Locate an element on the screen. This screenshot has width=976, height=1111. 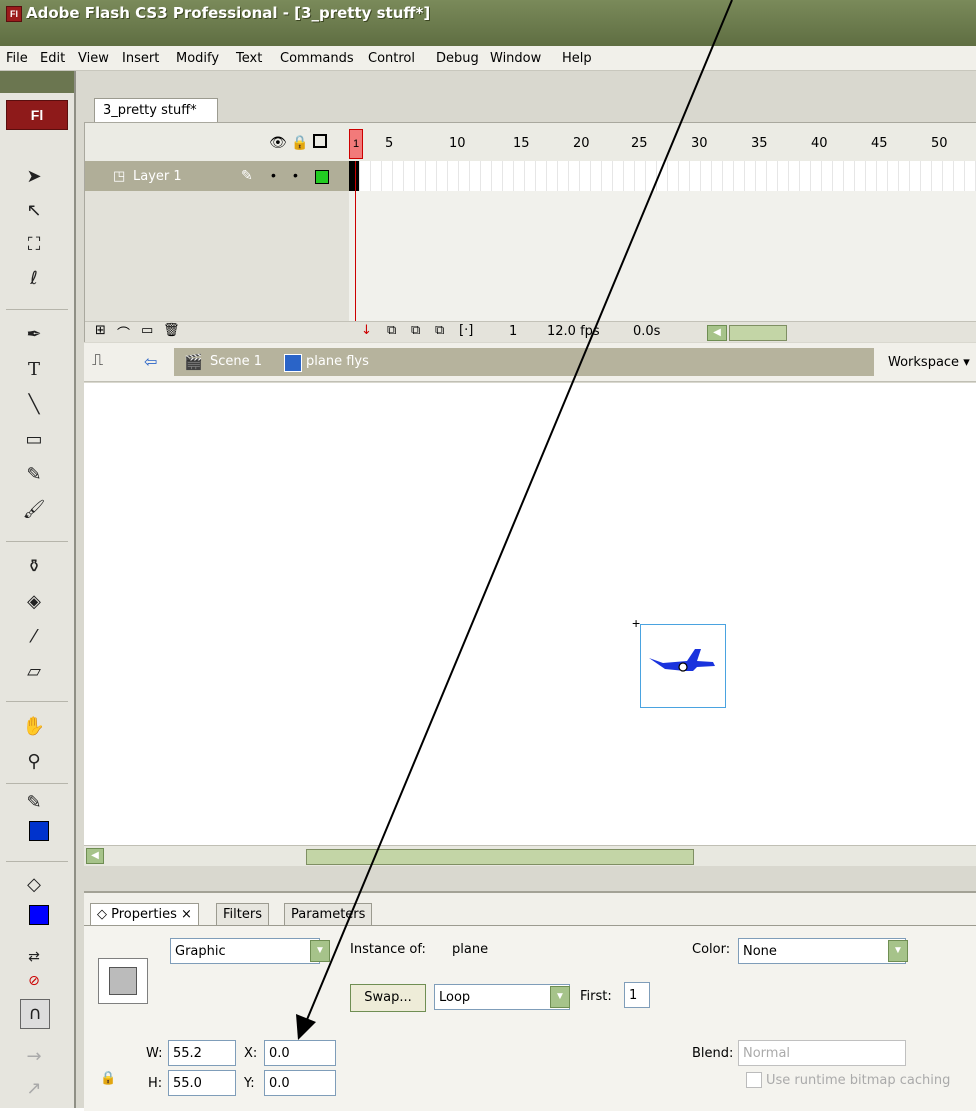
straighten-icon: ↗ is located at coordinates (34, 1089).